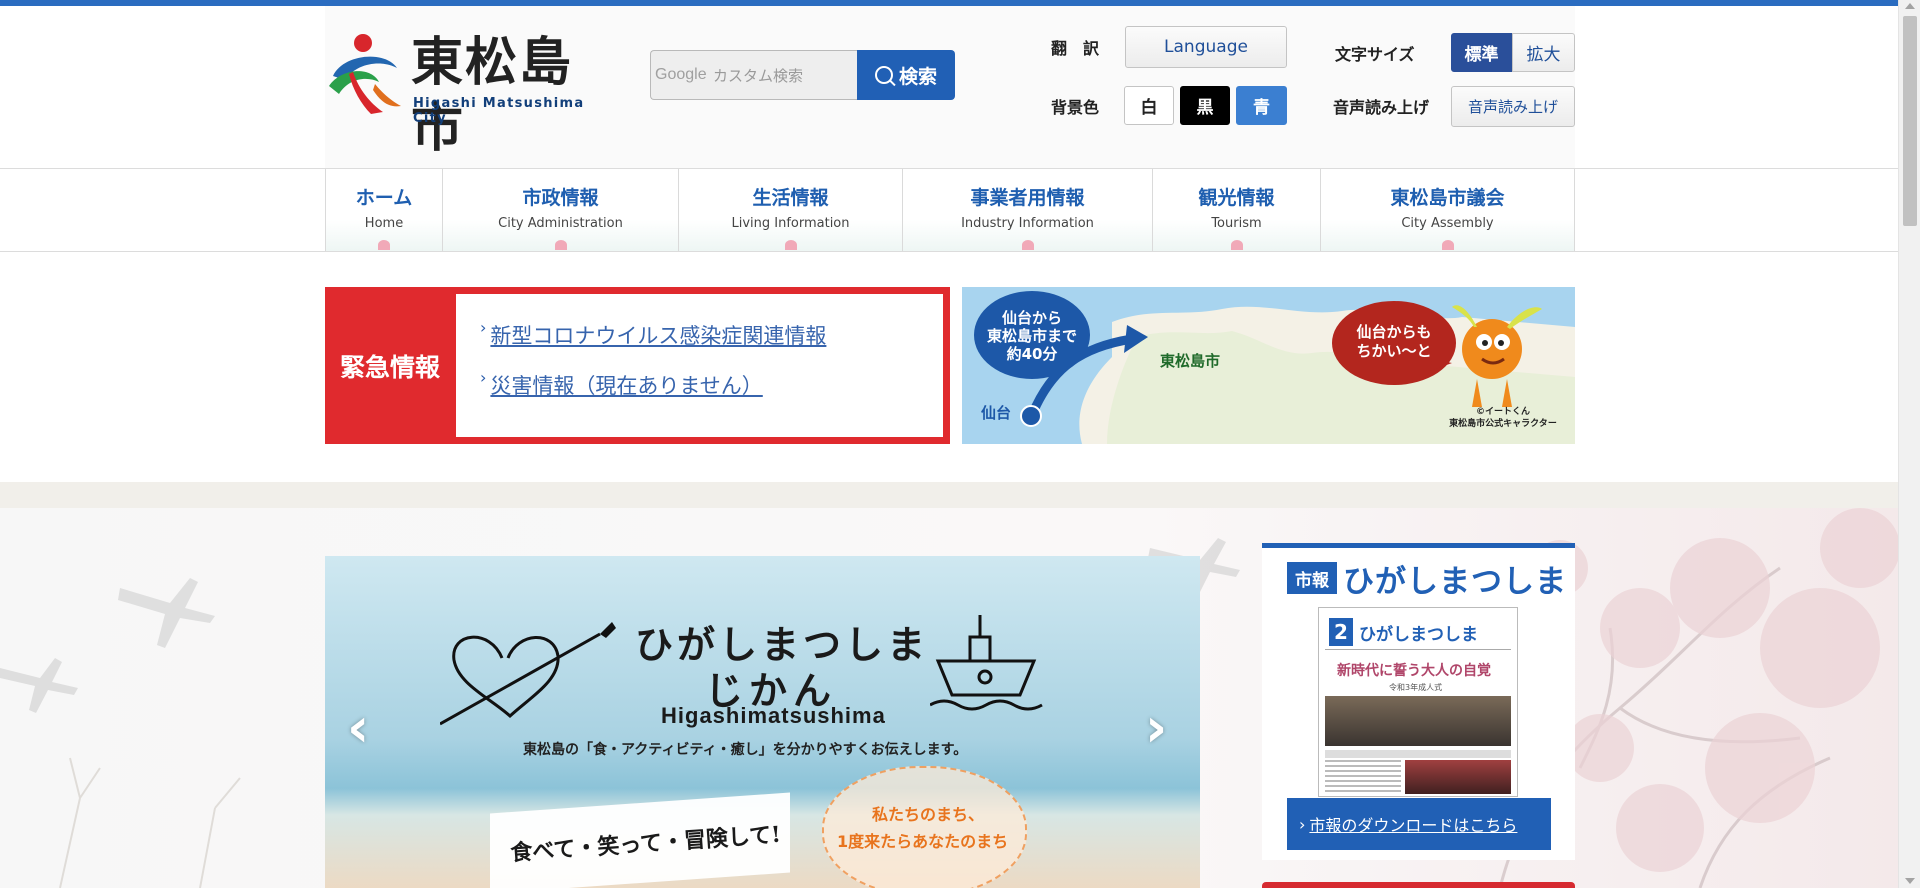 This screenshot has height=888, width=1920. I want to click on emergency-links: › 新型コロナウイルス感染症関連情報 › 災害情報（現在ありません）, so click(699, 365).